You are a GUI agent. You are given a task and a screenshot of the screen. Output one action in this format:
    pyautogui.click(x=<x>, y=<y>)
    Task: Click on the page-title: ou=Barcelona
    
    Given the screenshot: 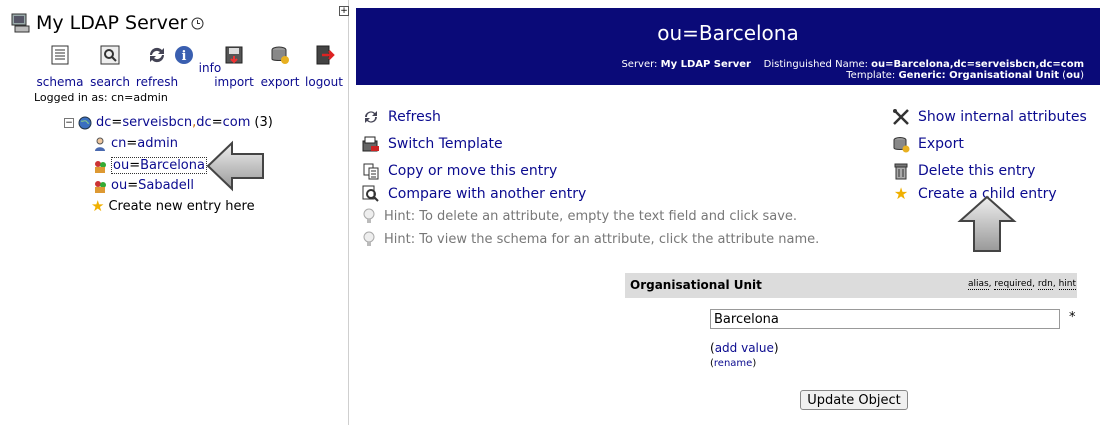 What is the action you would take?
    pyautogui.click(x=728, y=33)
    